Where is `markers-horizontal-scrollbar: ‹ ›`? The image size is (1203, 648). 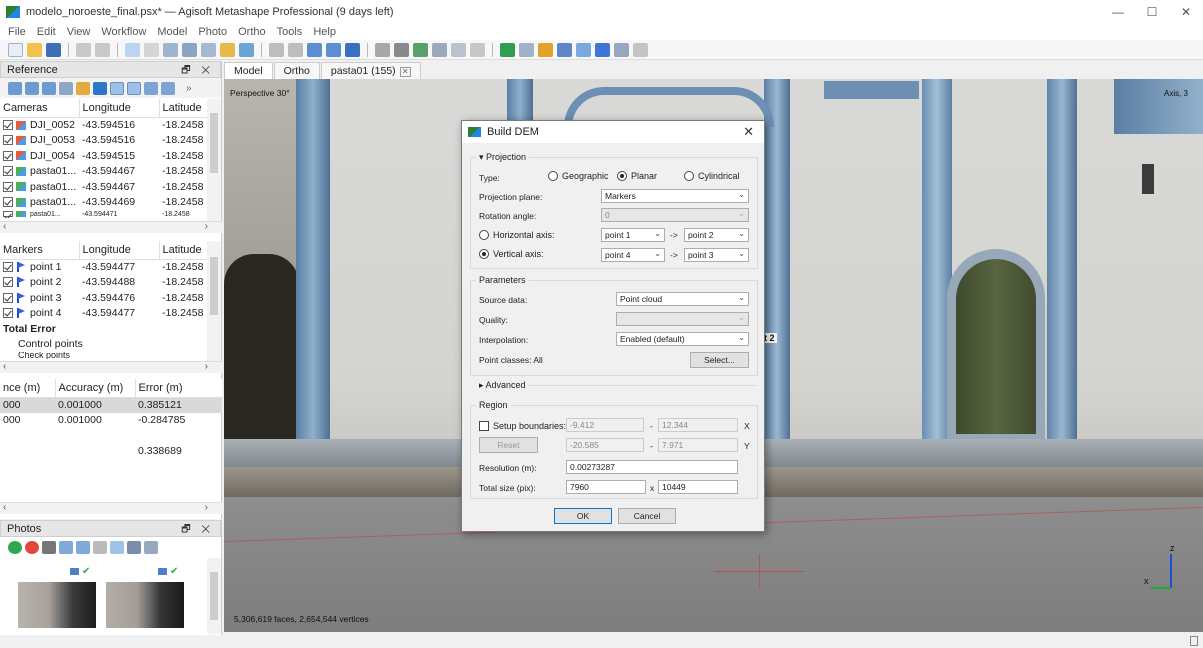 markers-horizontal-scrollbar: ‹ › is located at coordinates (111, 367).